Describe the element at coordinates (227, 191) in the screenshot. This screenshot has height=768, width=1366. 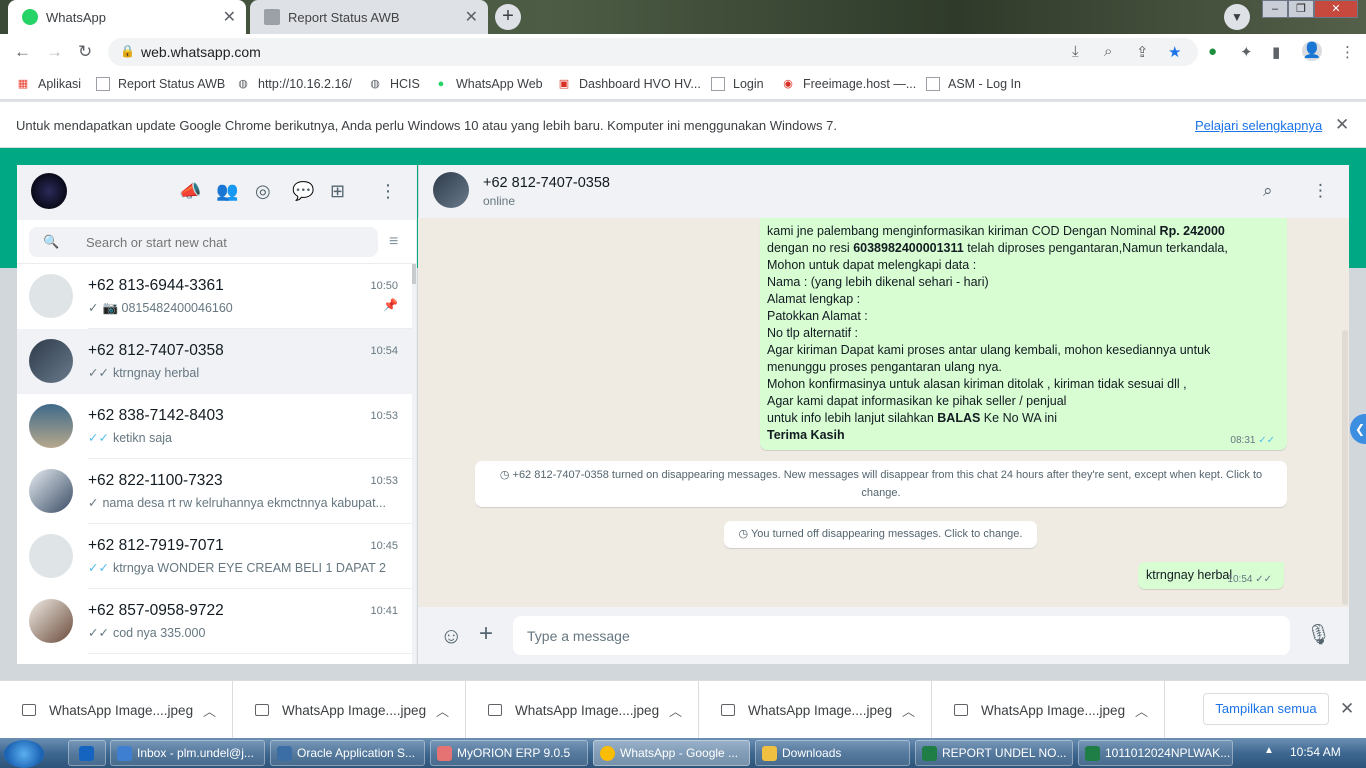
I see `groups-icon: 👥` at that location.